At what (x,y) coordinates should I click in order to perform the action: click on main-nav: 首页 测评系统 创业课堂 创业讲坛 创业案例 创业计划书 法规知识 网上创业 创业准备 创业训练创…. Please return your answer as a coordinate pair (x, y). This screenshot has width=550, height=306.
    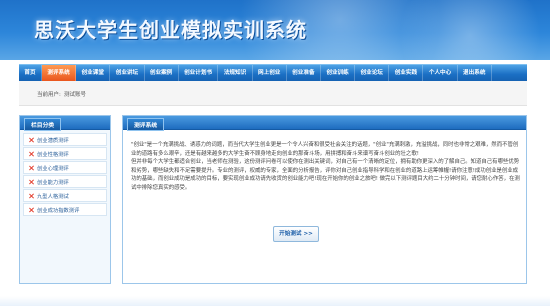
    Looking at the image, I should click on (273, 73).